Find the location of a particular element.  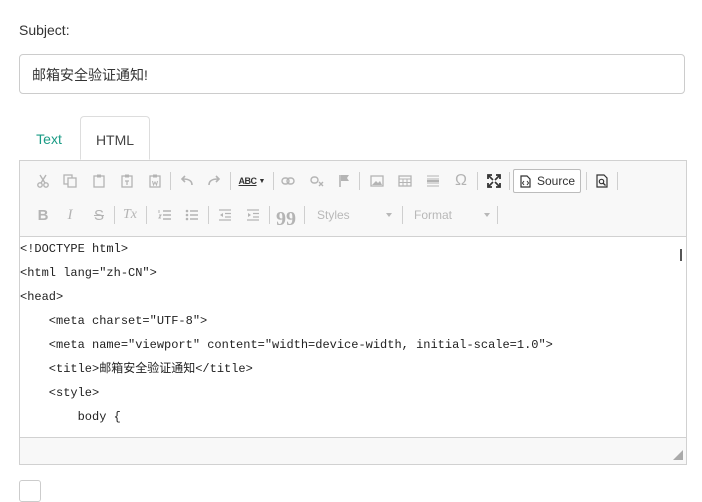

unlink-icon is located at coordinates (317, 181).